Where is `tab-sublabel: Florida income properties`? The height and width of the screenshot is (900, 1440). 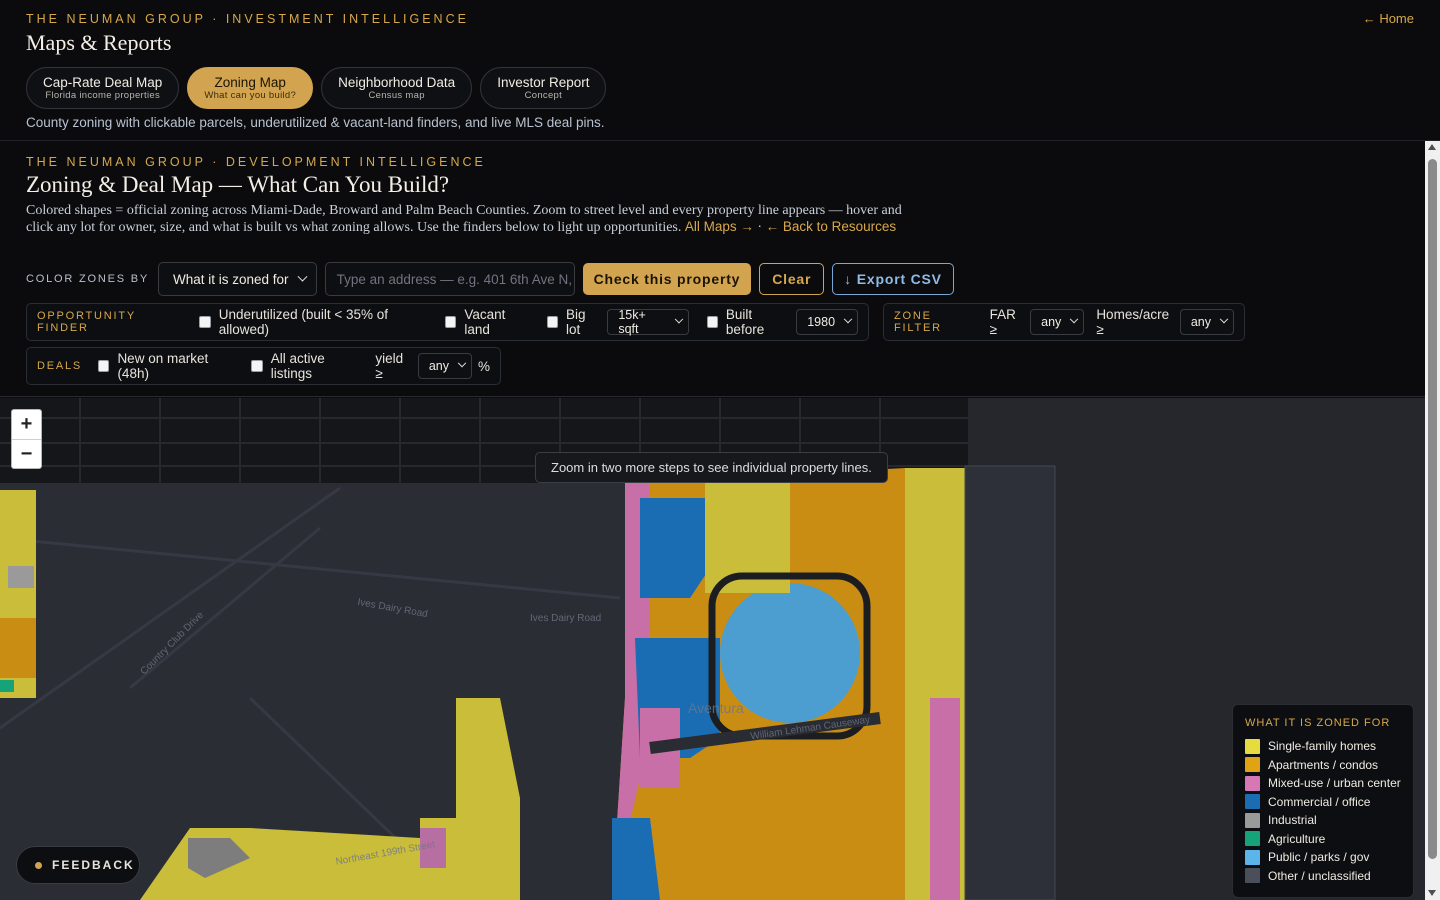 tab-sublabel: Florida income properties is located at coordinates (102, 95).